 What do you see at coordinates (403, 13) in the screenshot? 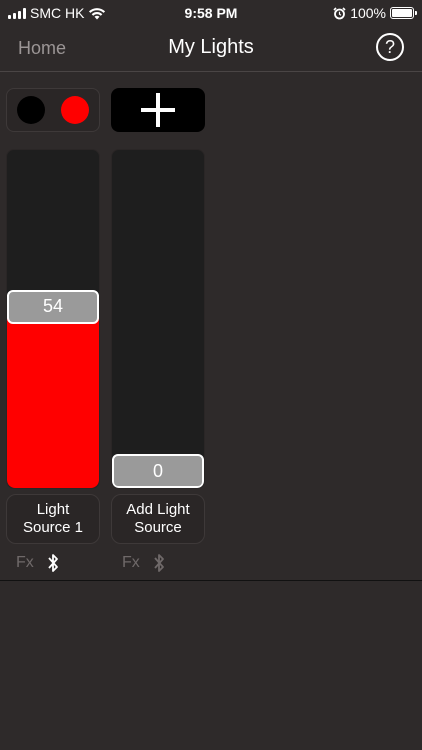
I see `battery-icon` at bounding box center [403, 13].